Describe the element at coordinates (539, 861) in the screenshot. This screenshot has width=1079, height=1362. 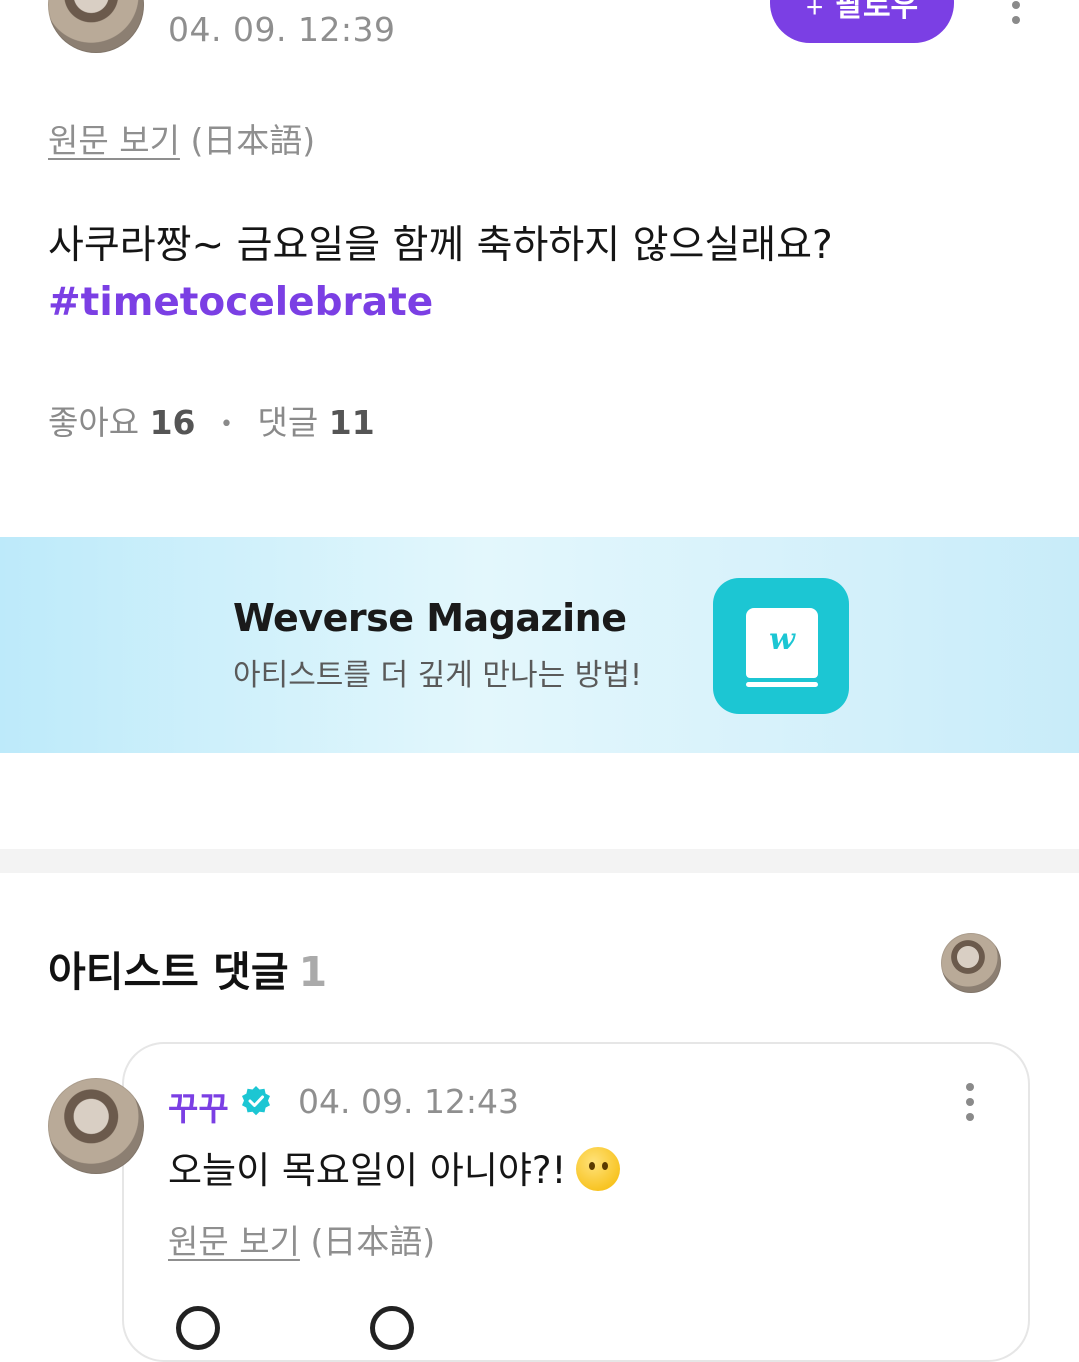
I see `section-divider` at that location.